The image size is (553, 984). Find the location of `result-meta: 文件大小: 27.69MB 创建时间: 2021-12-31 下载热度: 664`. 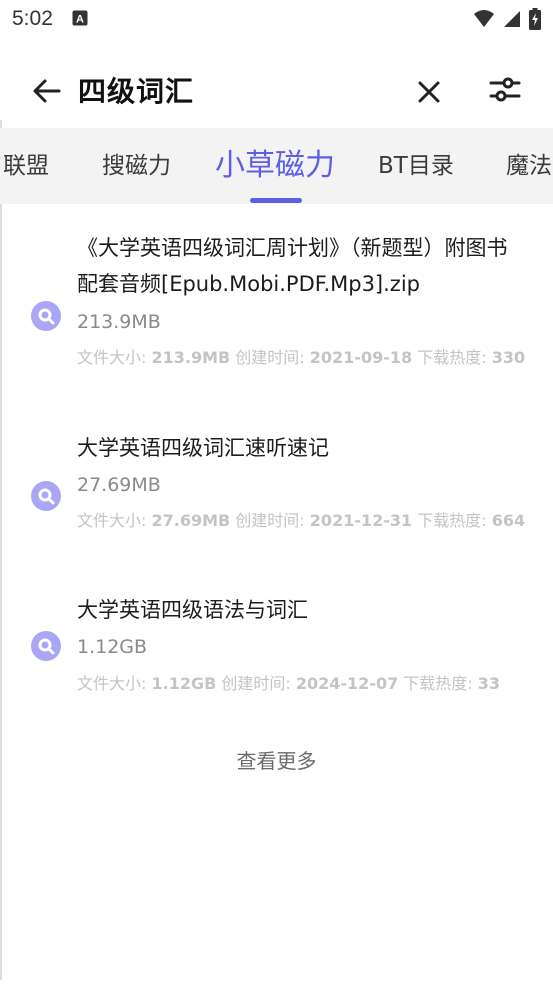

result-meta: 文件大小: 27.69MB 创建时间: 2021-12-31 下载热度: 664 is located at coordinates (301, 520).